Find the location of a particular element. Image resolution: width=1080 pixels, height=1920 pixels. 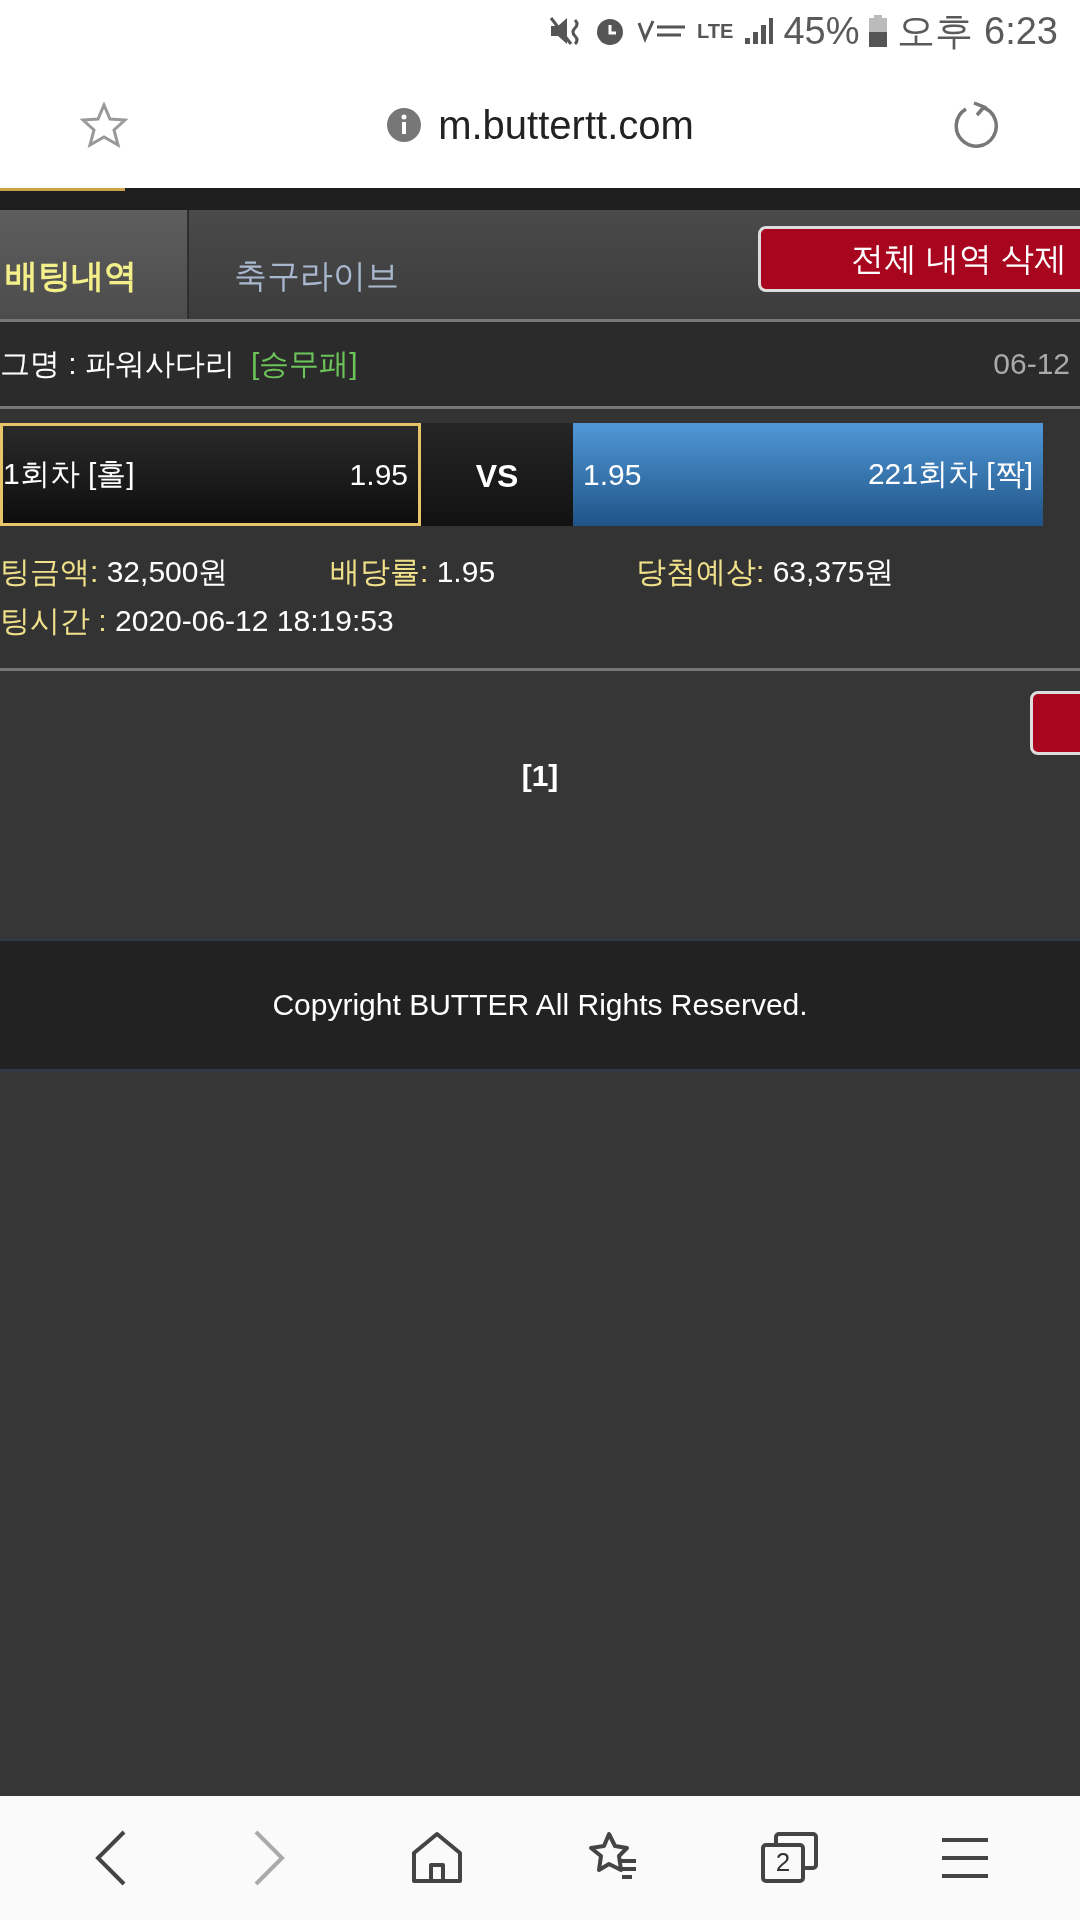

battery-icon is located at coordinates (878, 31).